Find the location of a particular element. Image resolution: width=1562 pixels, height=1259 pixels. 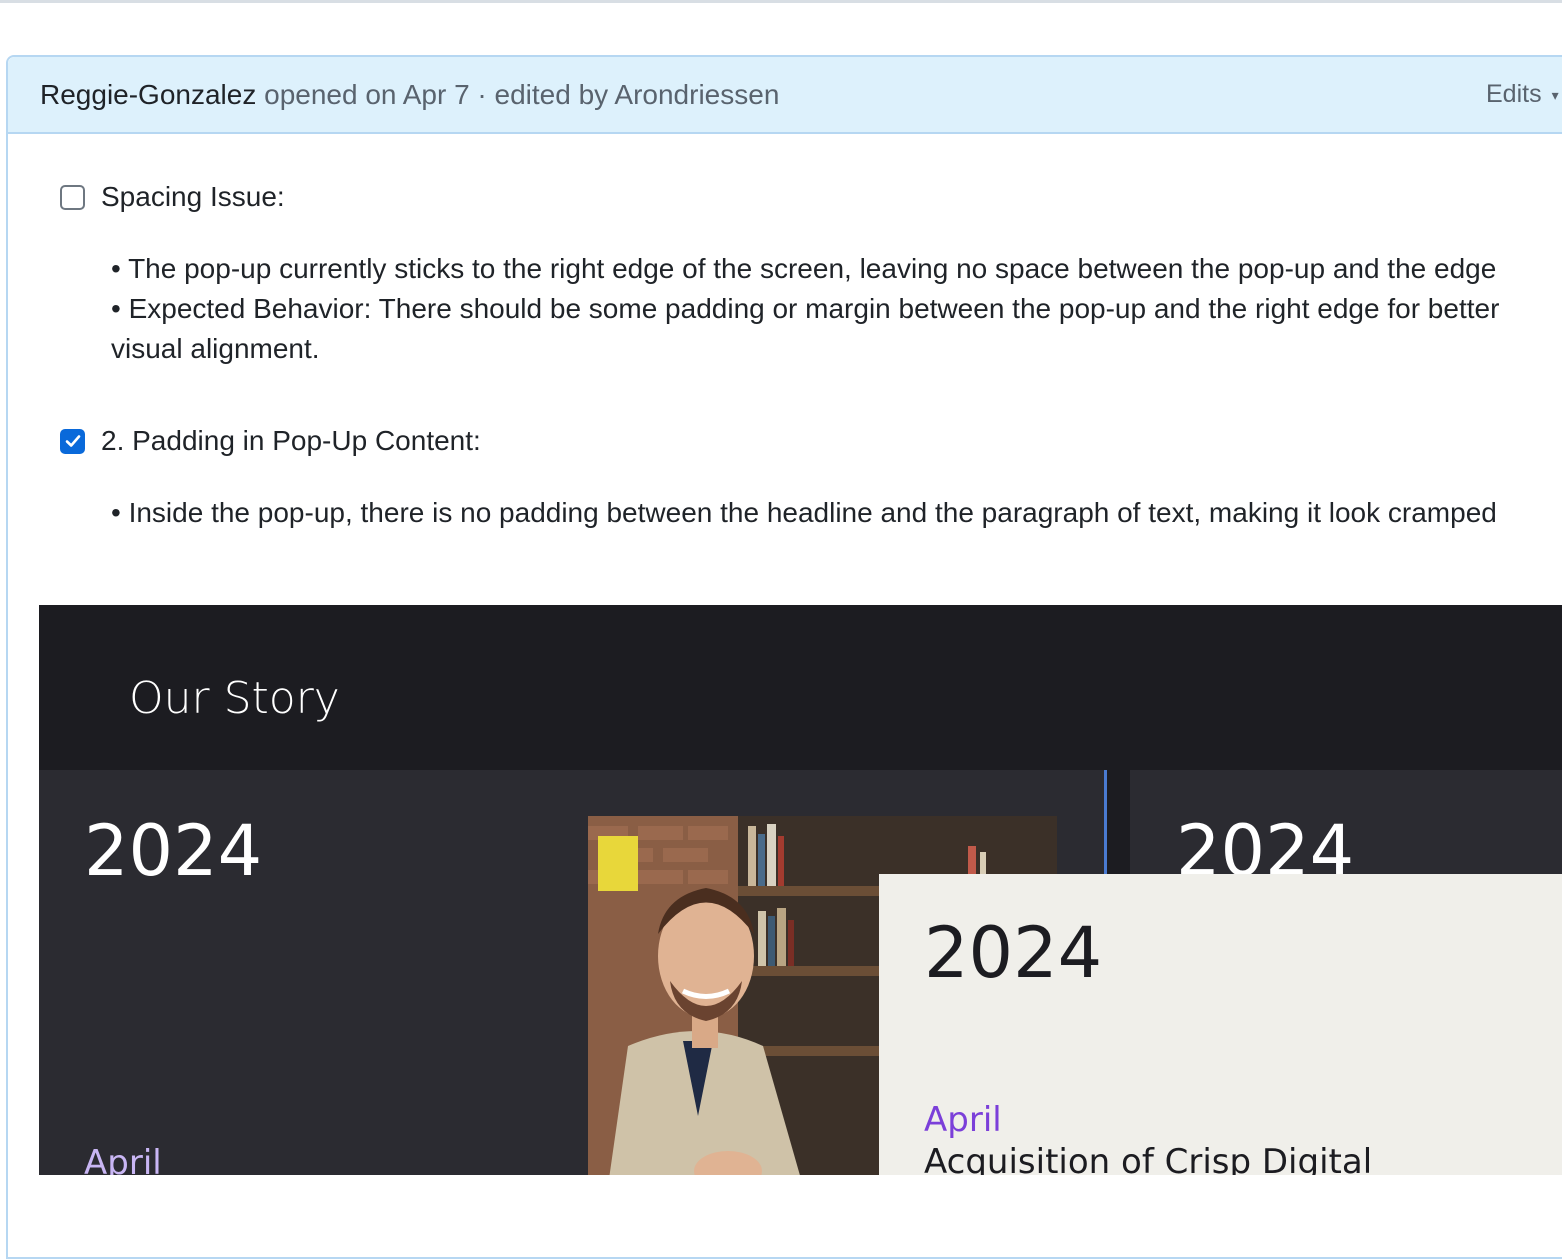

checkmark-icon is located at coordinates (72, 441).